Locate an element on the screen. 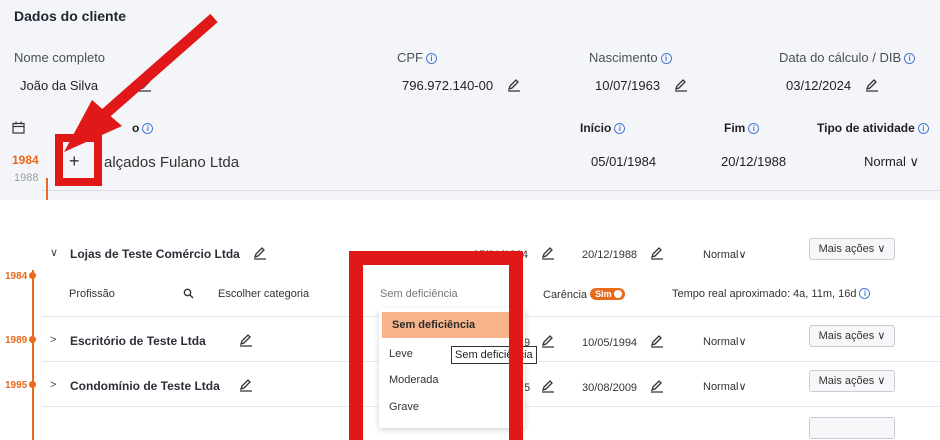 Image resolution: width=940 pixels, height=440 pixels. annotation-box-dropdown is located at coordinates (436, 345).